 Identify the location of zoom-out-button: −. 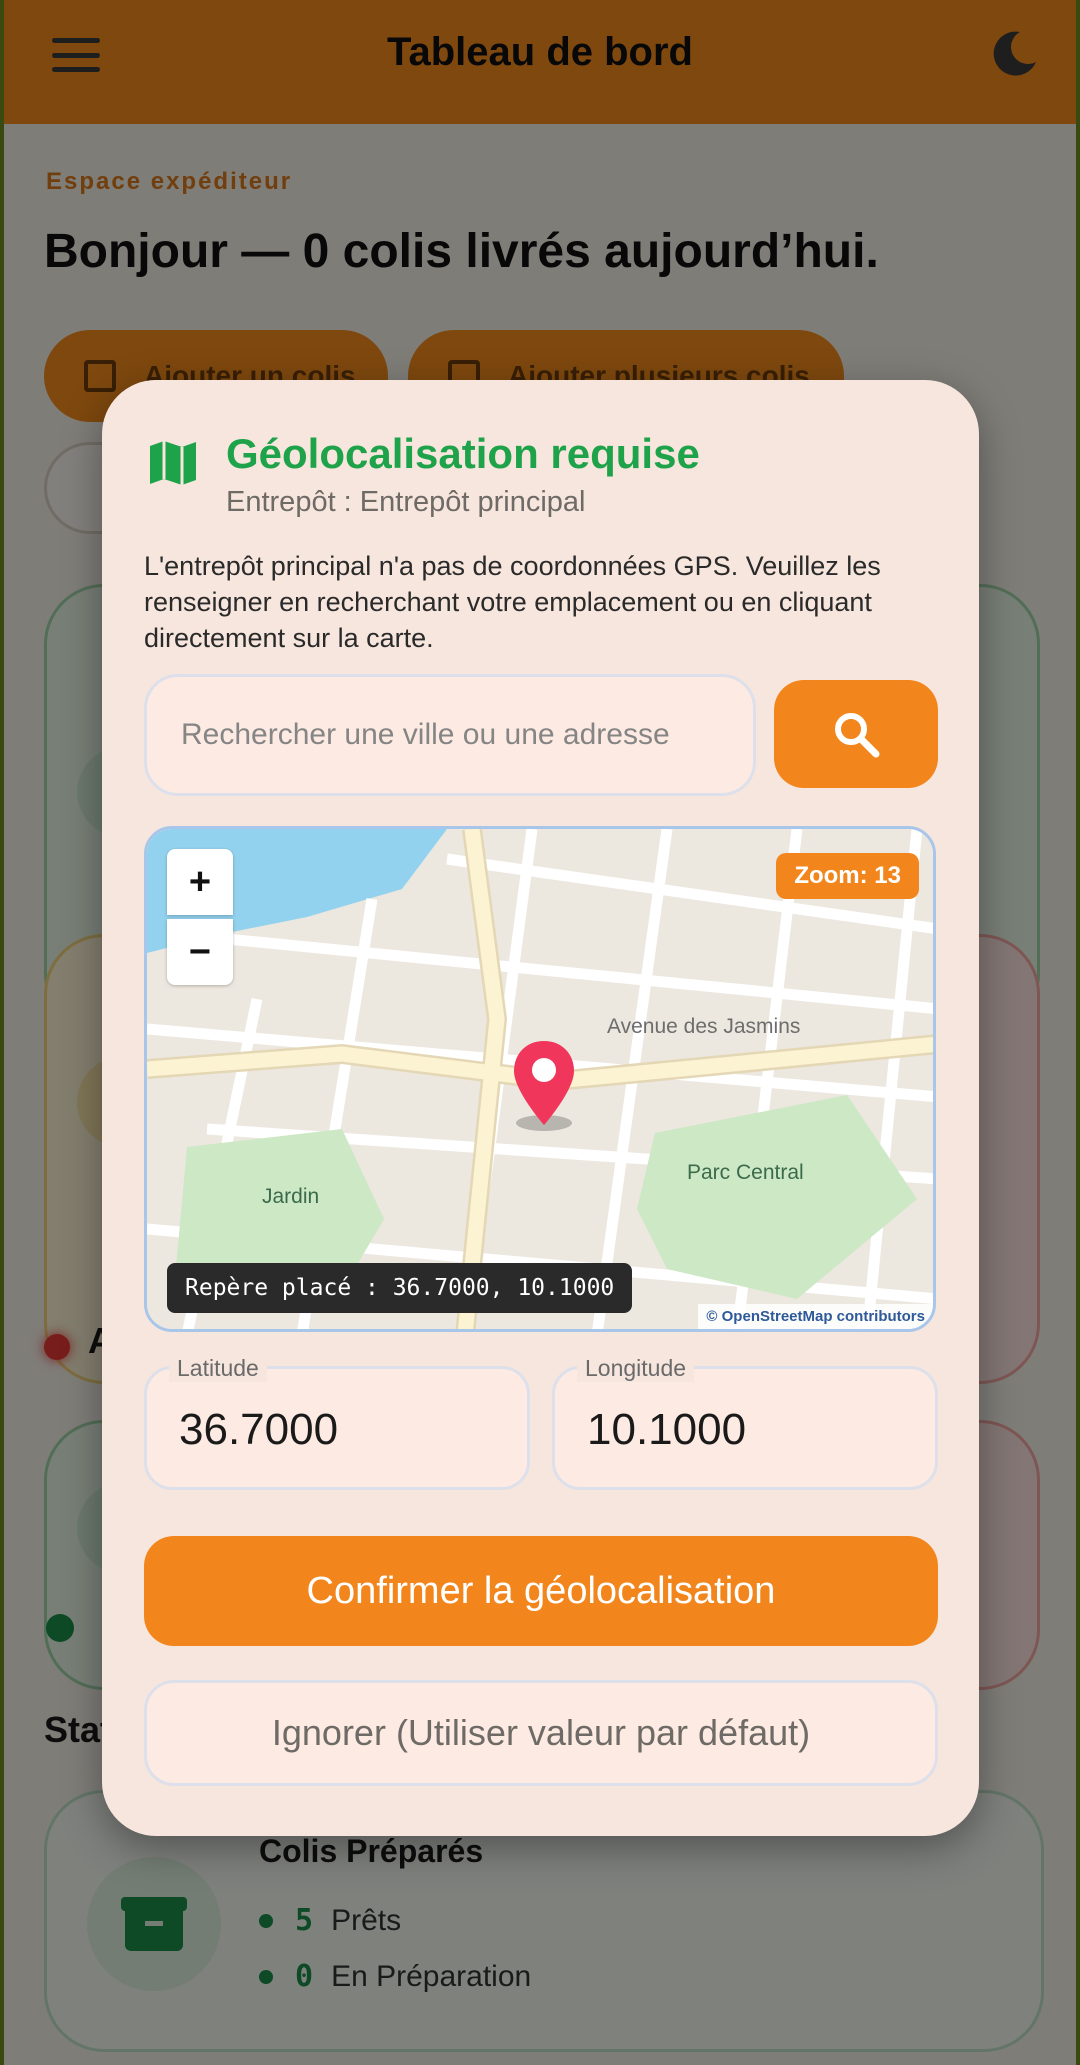
(200, 952).